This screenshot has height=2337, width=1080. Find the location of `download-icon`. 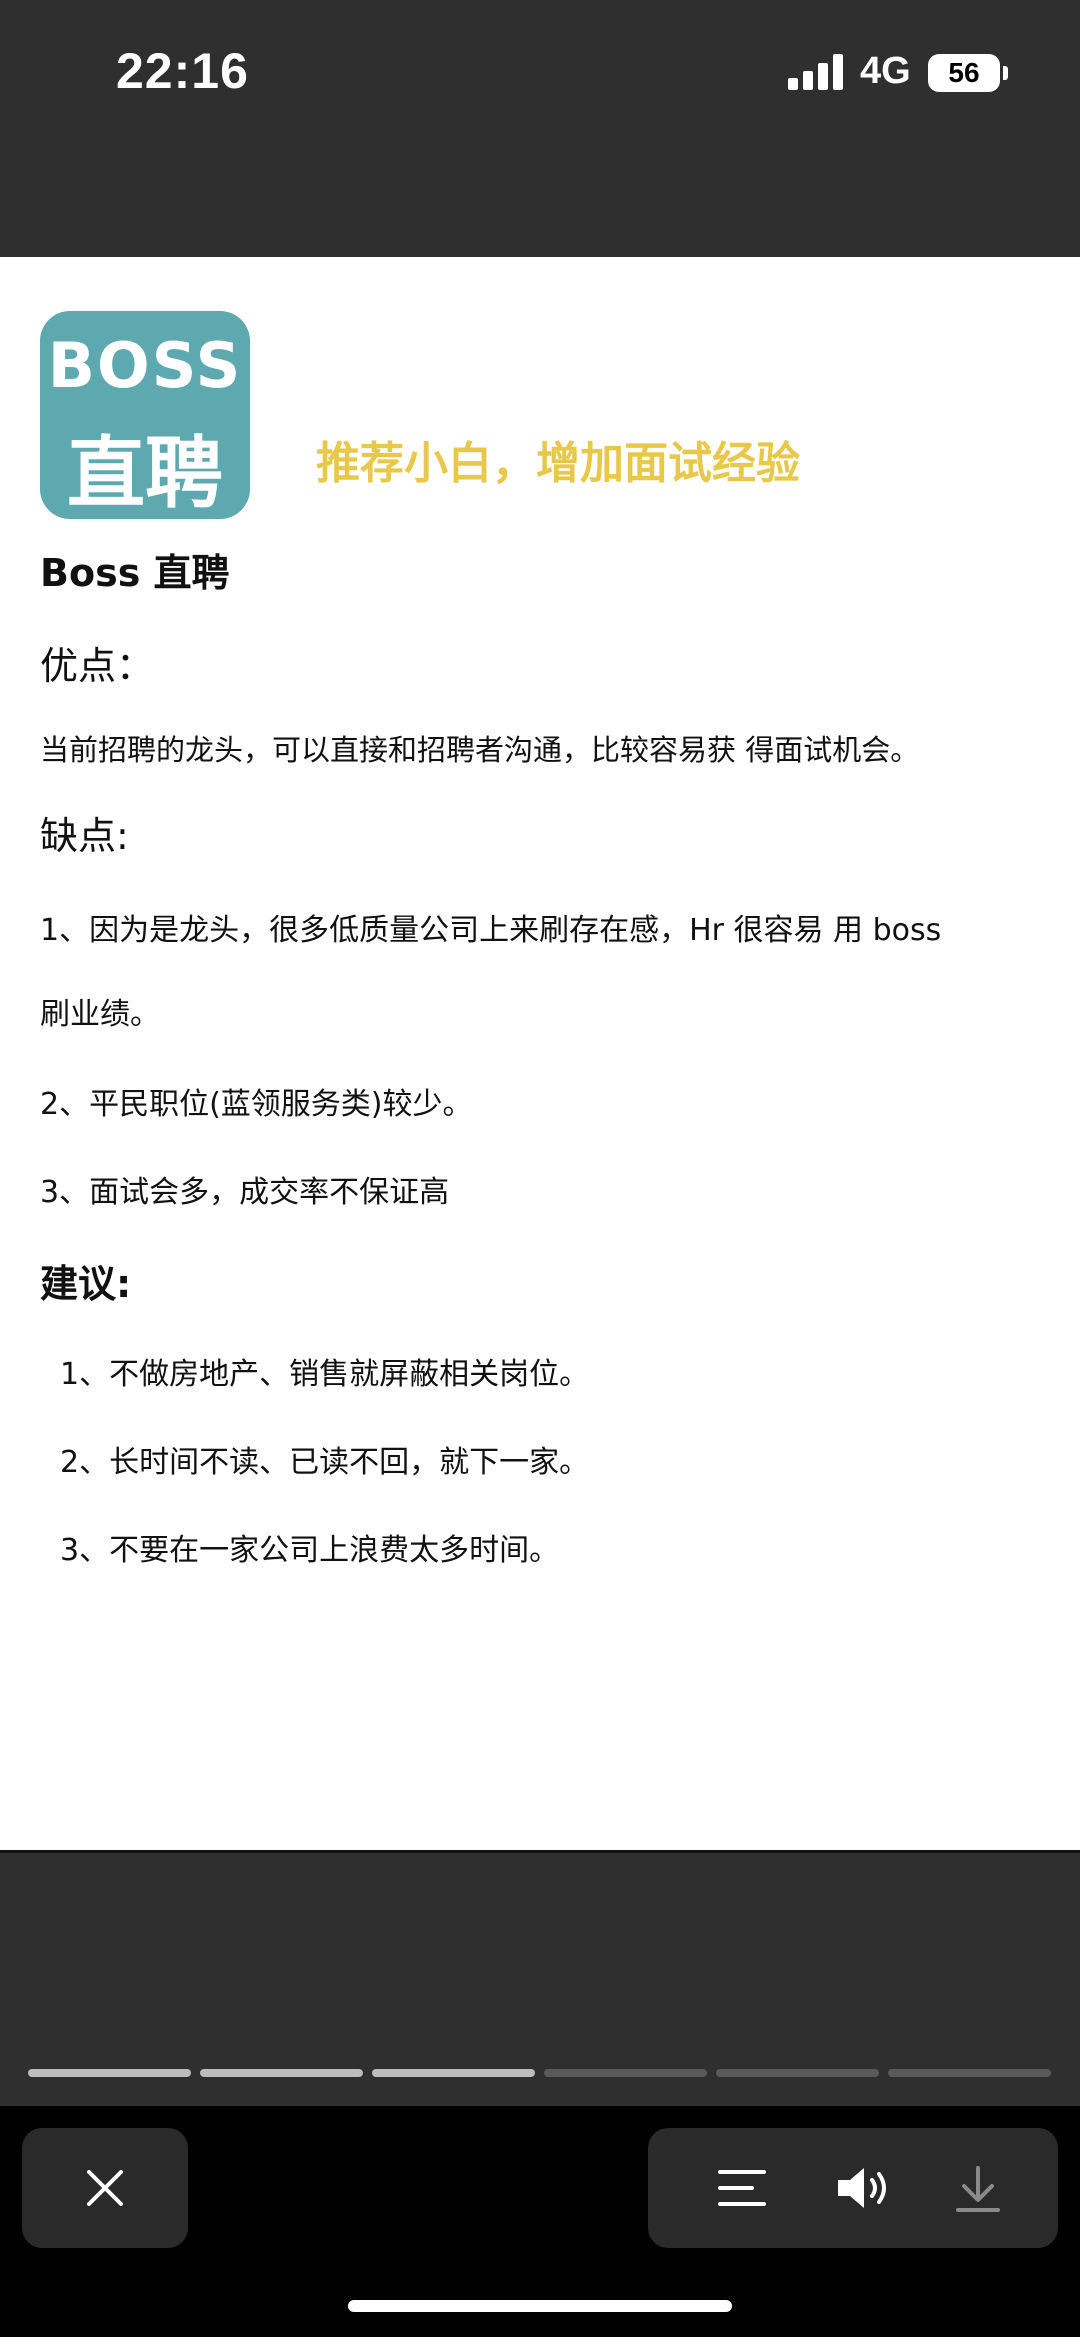

download-icon is located at coordinates (978, 2189).